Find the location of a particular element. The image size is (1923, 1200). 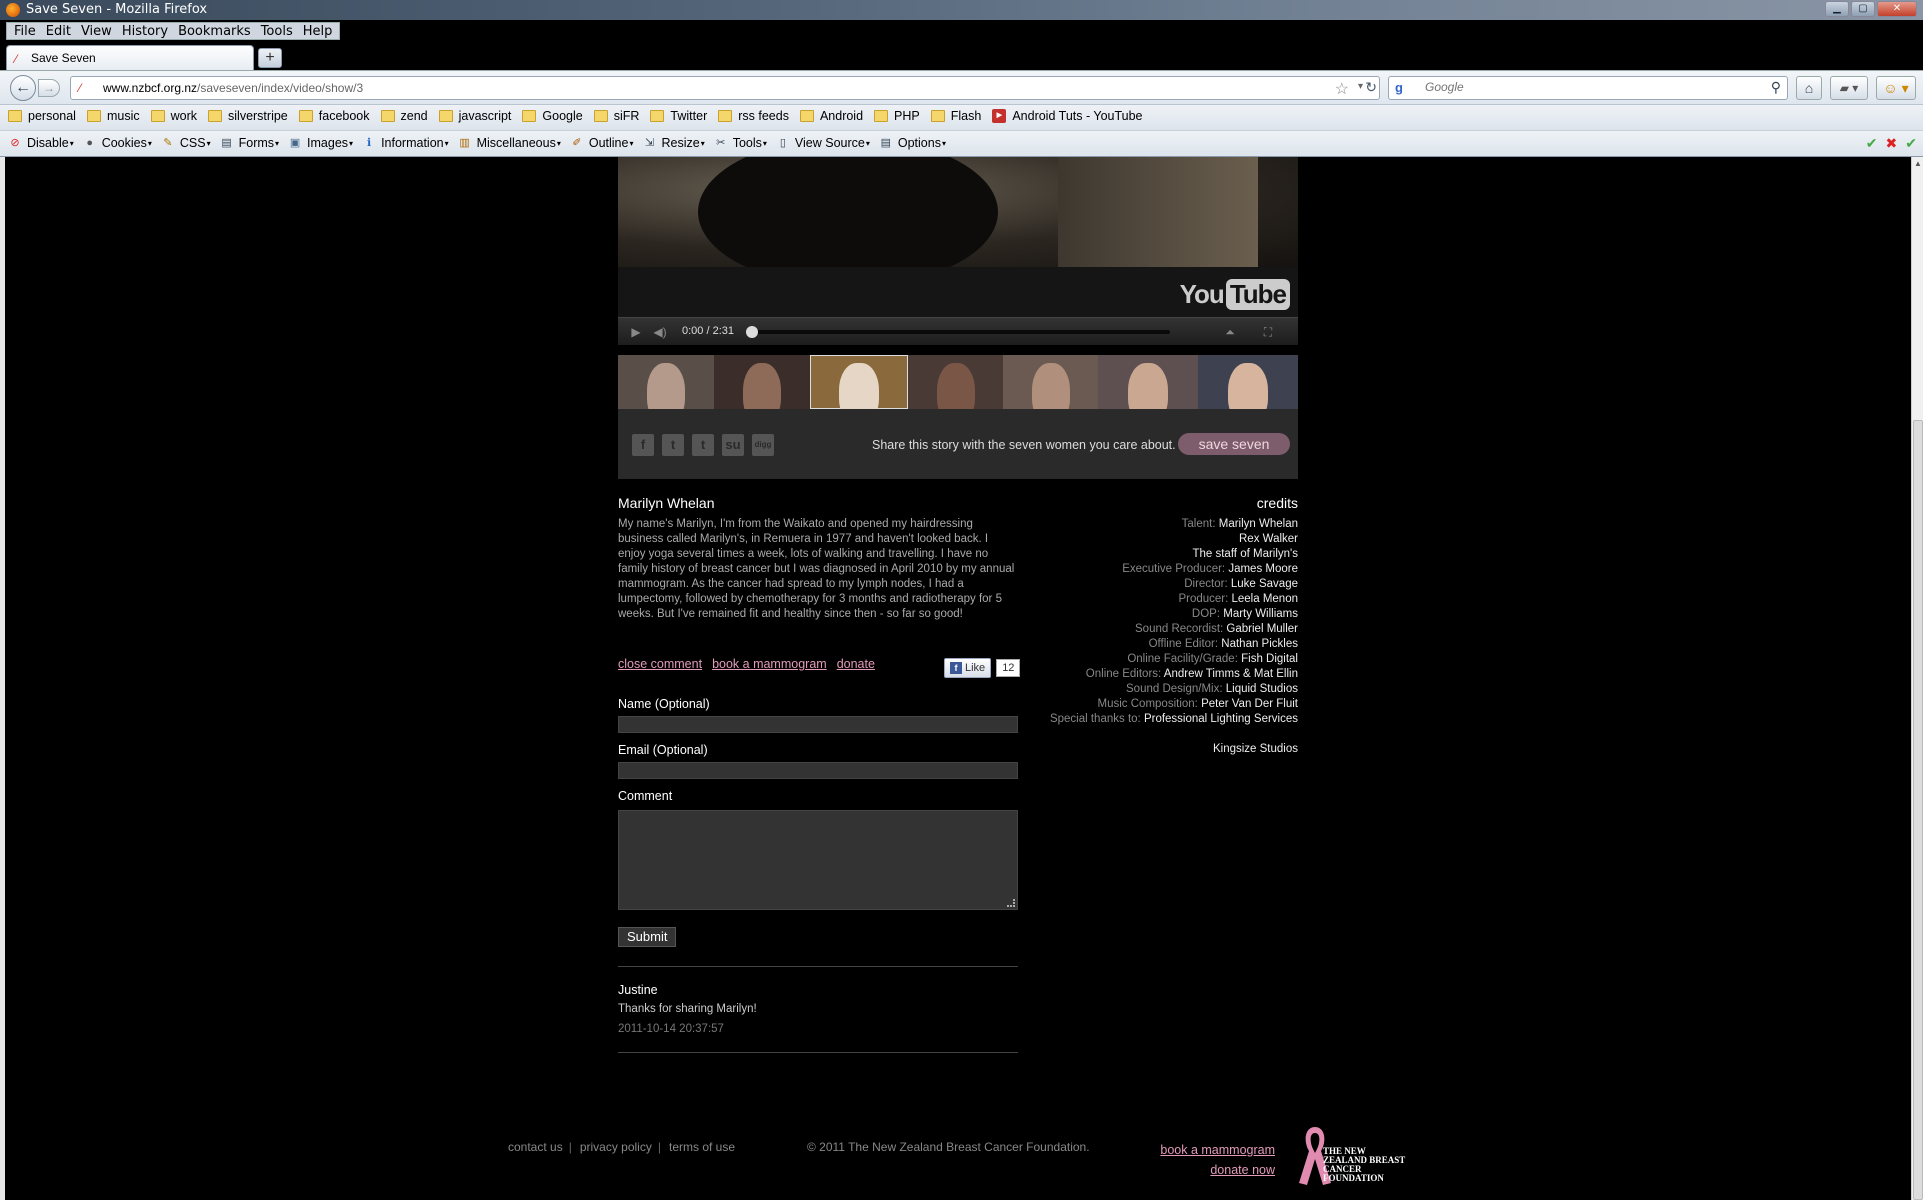

reload-icon: ↻ is located at coordinates (1371, 87).